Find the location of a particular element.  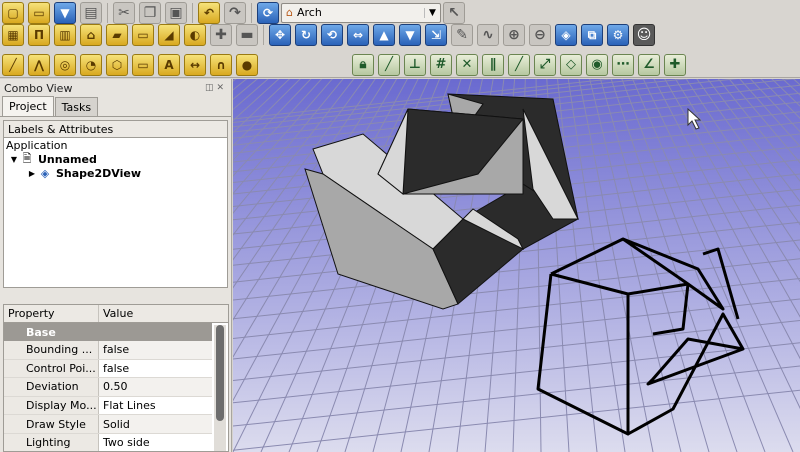

point-icon: ● is located at coordinates (247, 64).